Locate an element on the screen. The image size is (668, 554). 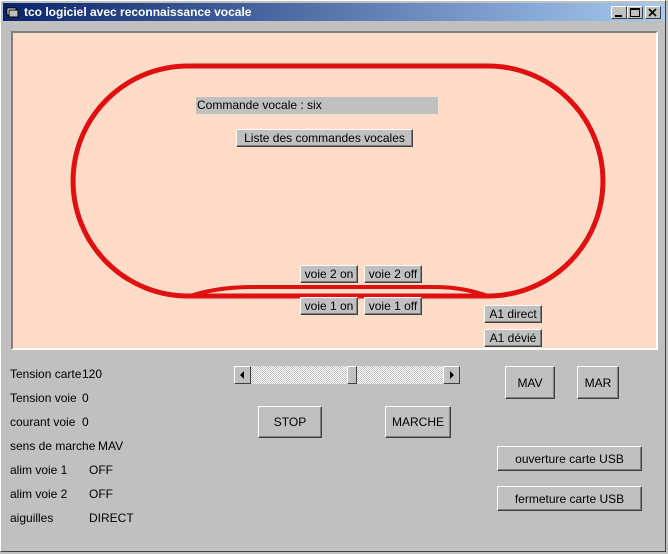
close-icon is located at coordinates (652, 12).